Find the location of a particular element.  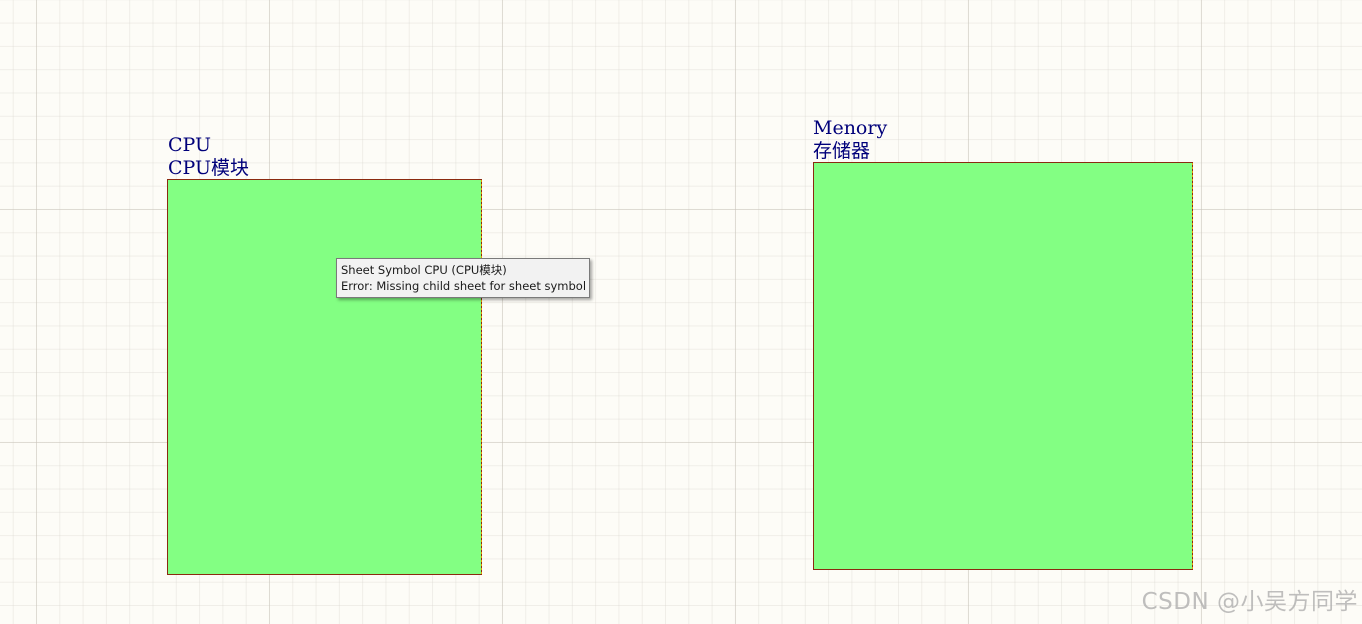

memory-sheet-designator: Menory is located at coordinates (850, 128).